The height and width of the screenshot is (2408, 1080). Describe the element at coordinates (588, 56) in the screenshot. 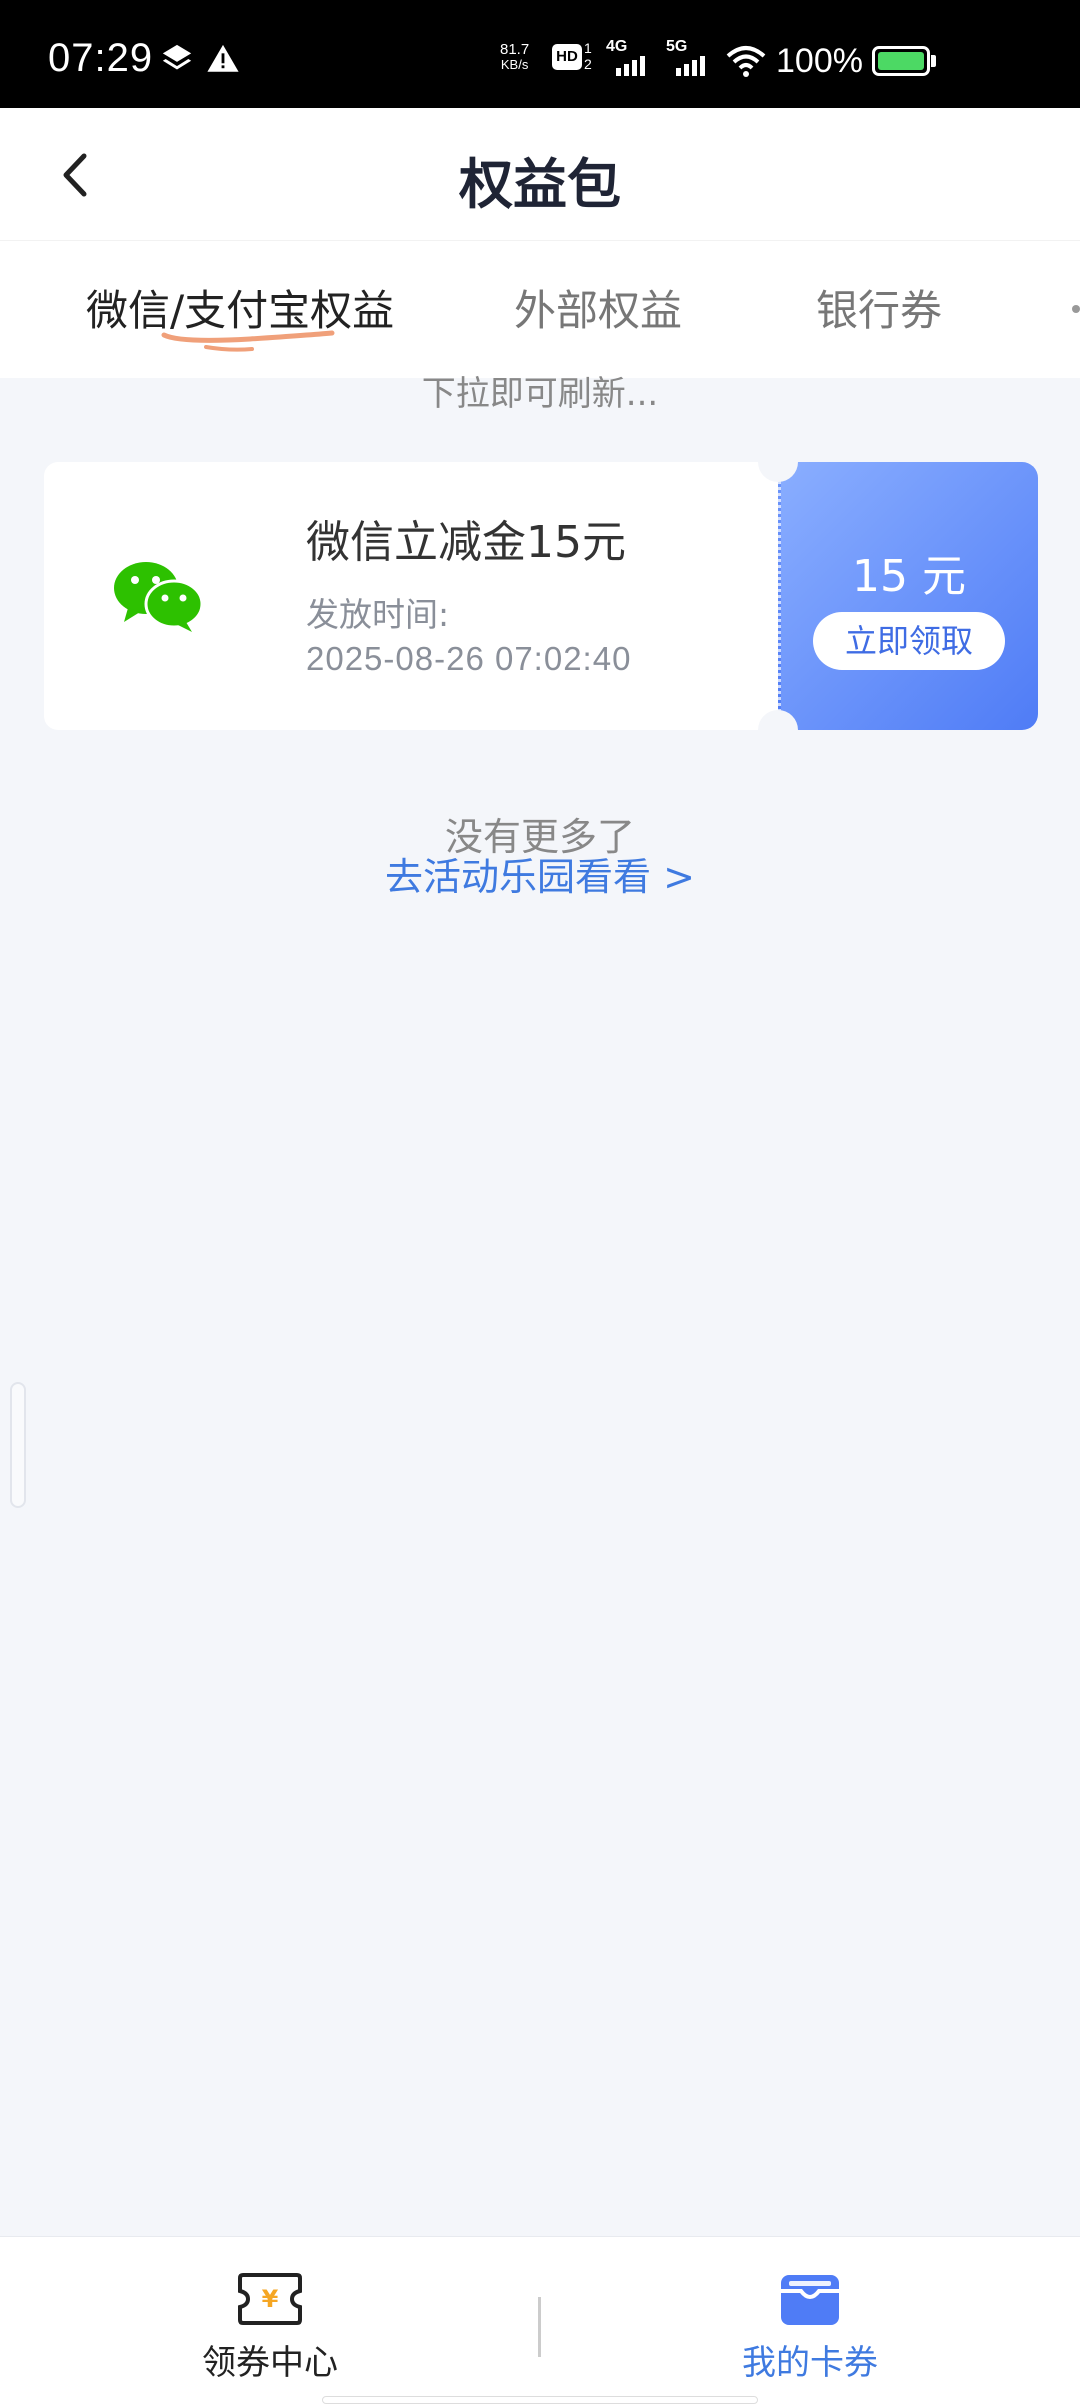

I see `hd-sub-label: 1 2` at that location.